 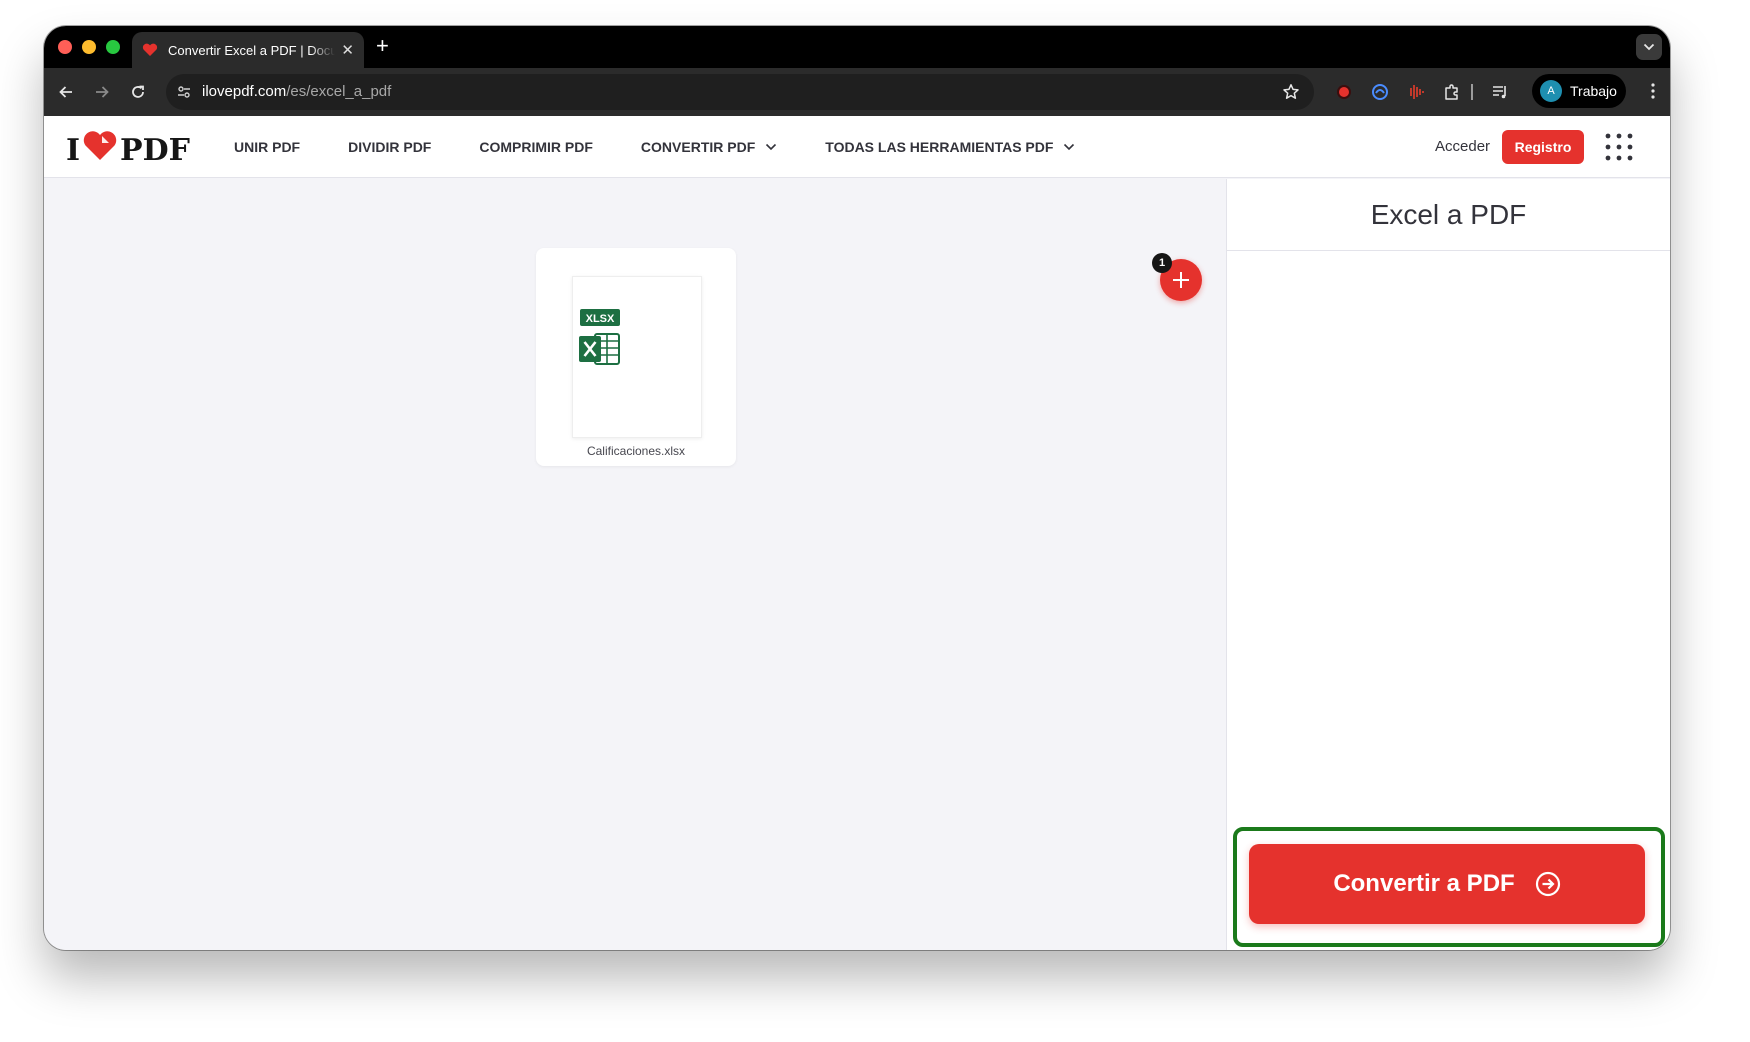 I want to click on maximize-window-button, so click(x=113, y=47).